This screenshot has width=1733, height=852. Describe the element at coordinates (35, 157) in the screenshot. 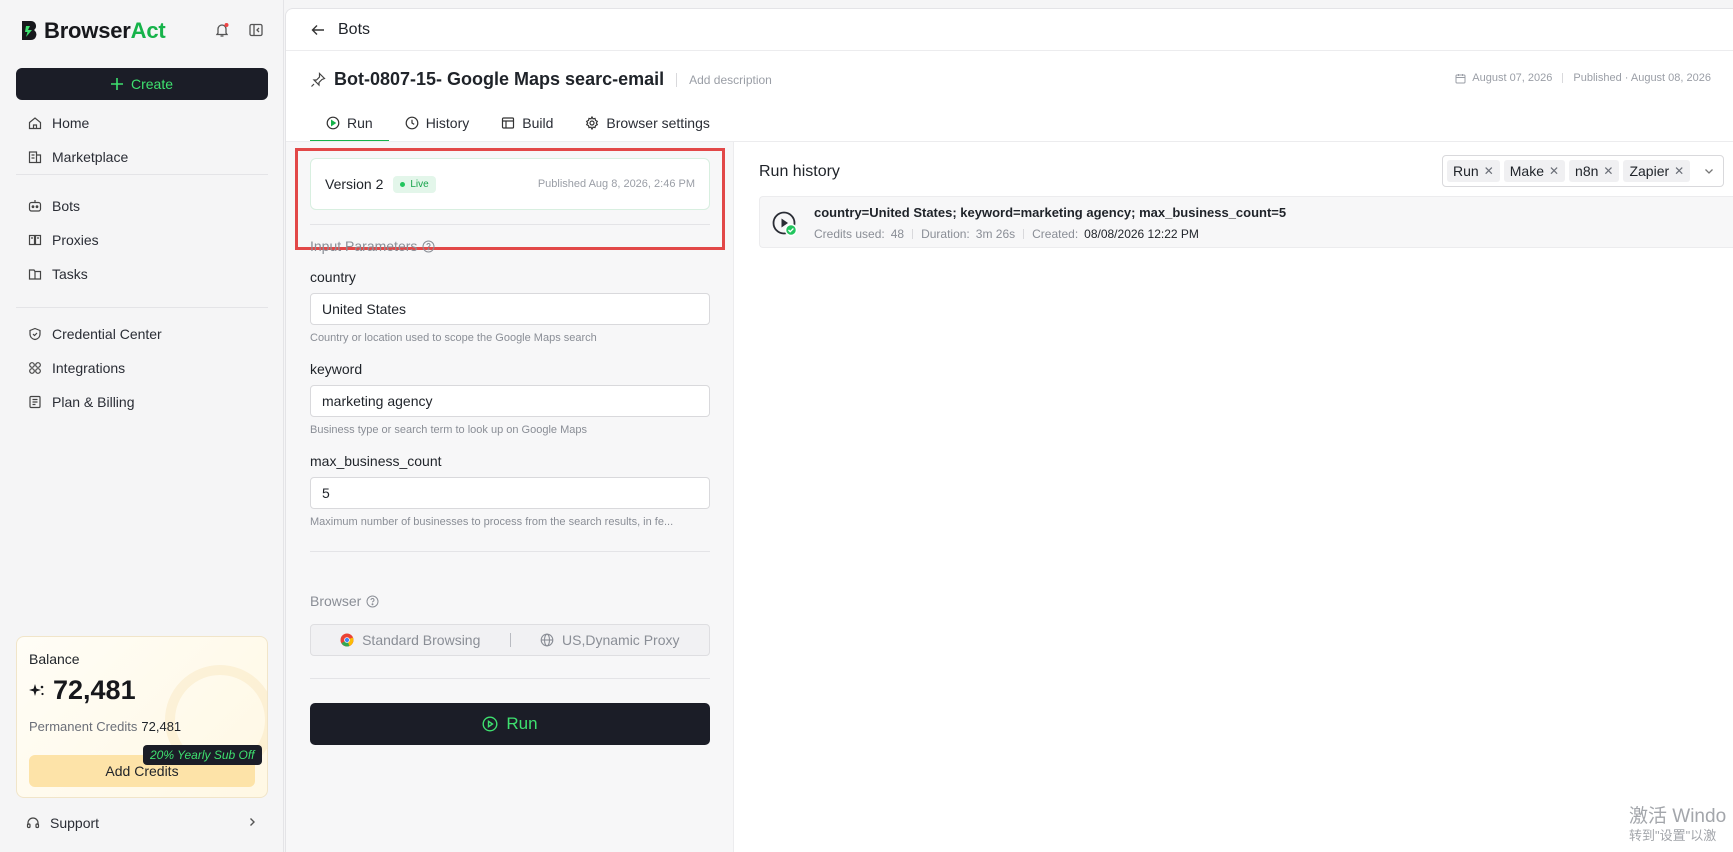

I see `marketplace-icon` at that location.